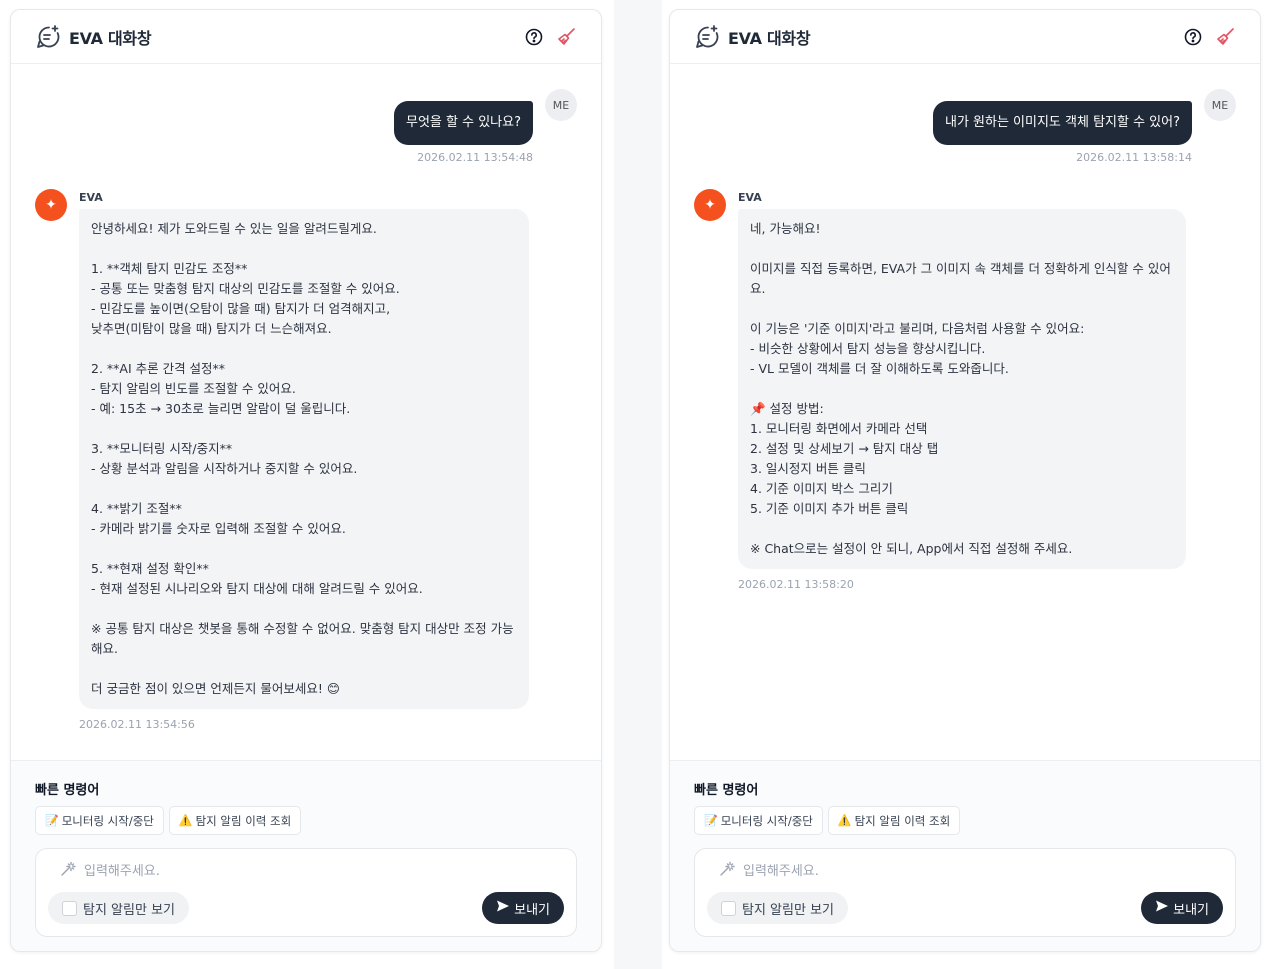  I want to click on user-message-row: 내가 원하는 이미지도 객체 탐지할 수 있어? ME, so click(1084, 117).